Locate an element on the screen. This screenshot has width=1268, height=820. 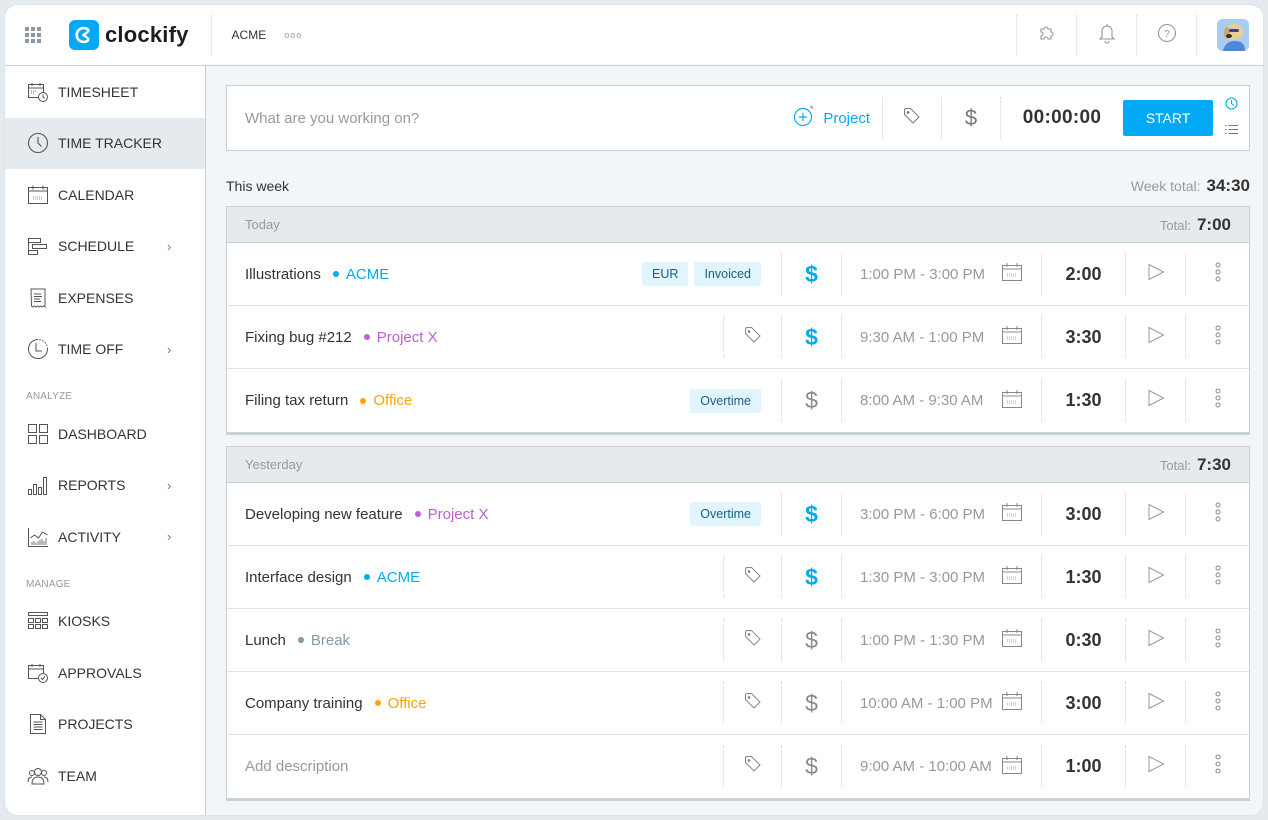
apps-grid-icon is located at coordinates (33, 35).